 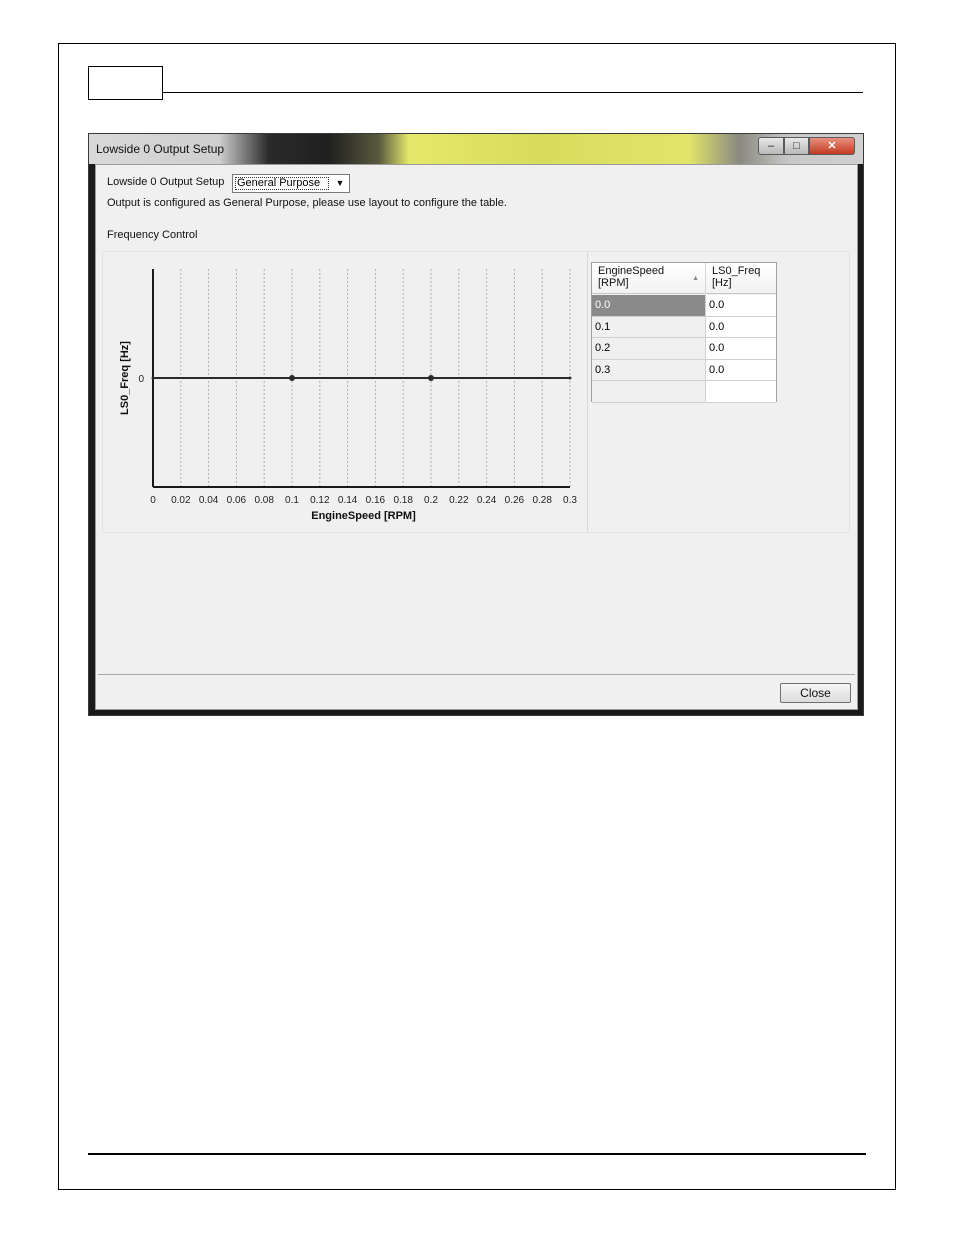 I want to click on group-label: Frequency Control, so click(x=152, y=235).